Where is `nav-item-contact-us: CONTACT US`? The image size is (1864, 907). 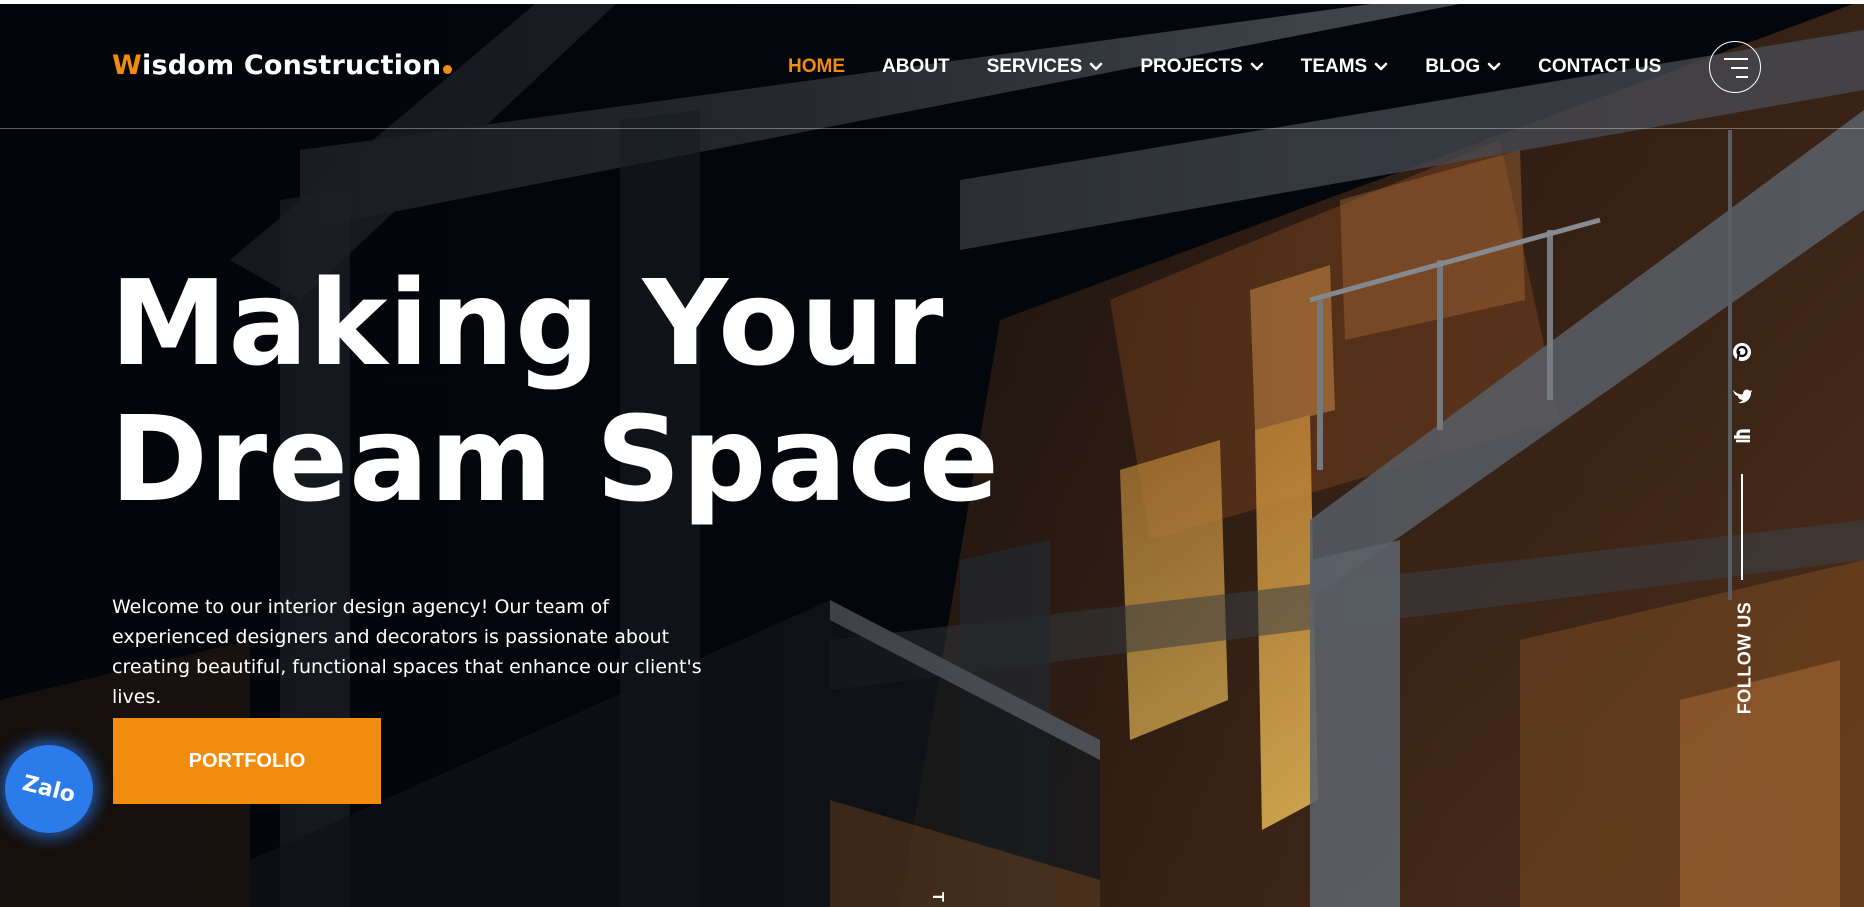 nav-item-contact-us: CONTACT US is located at coordinates (1599, 67).